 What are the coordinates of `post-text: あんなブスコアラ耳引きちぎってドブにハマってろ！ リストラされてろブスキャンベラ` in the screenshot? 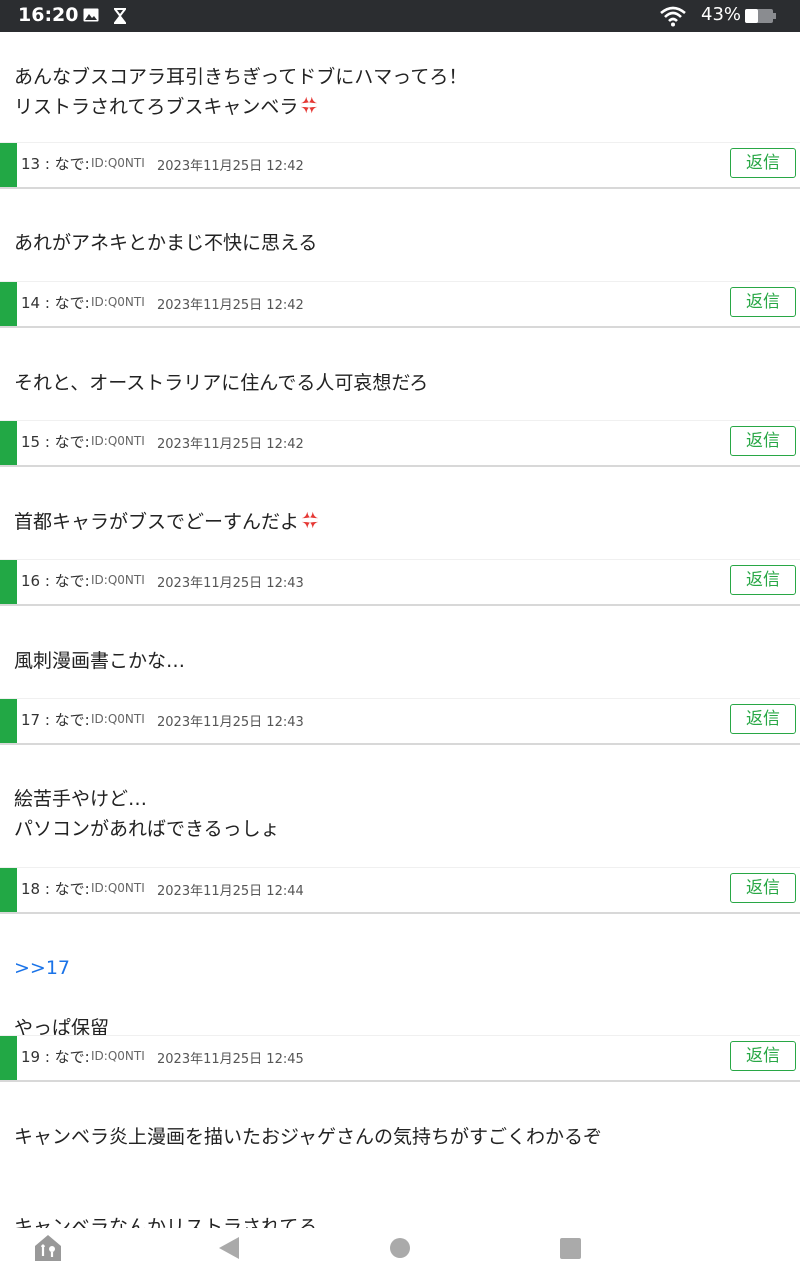 It's located at (241, 92).